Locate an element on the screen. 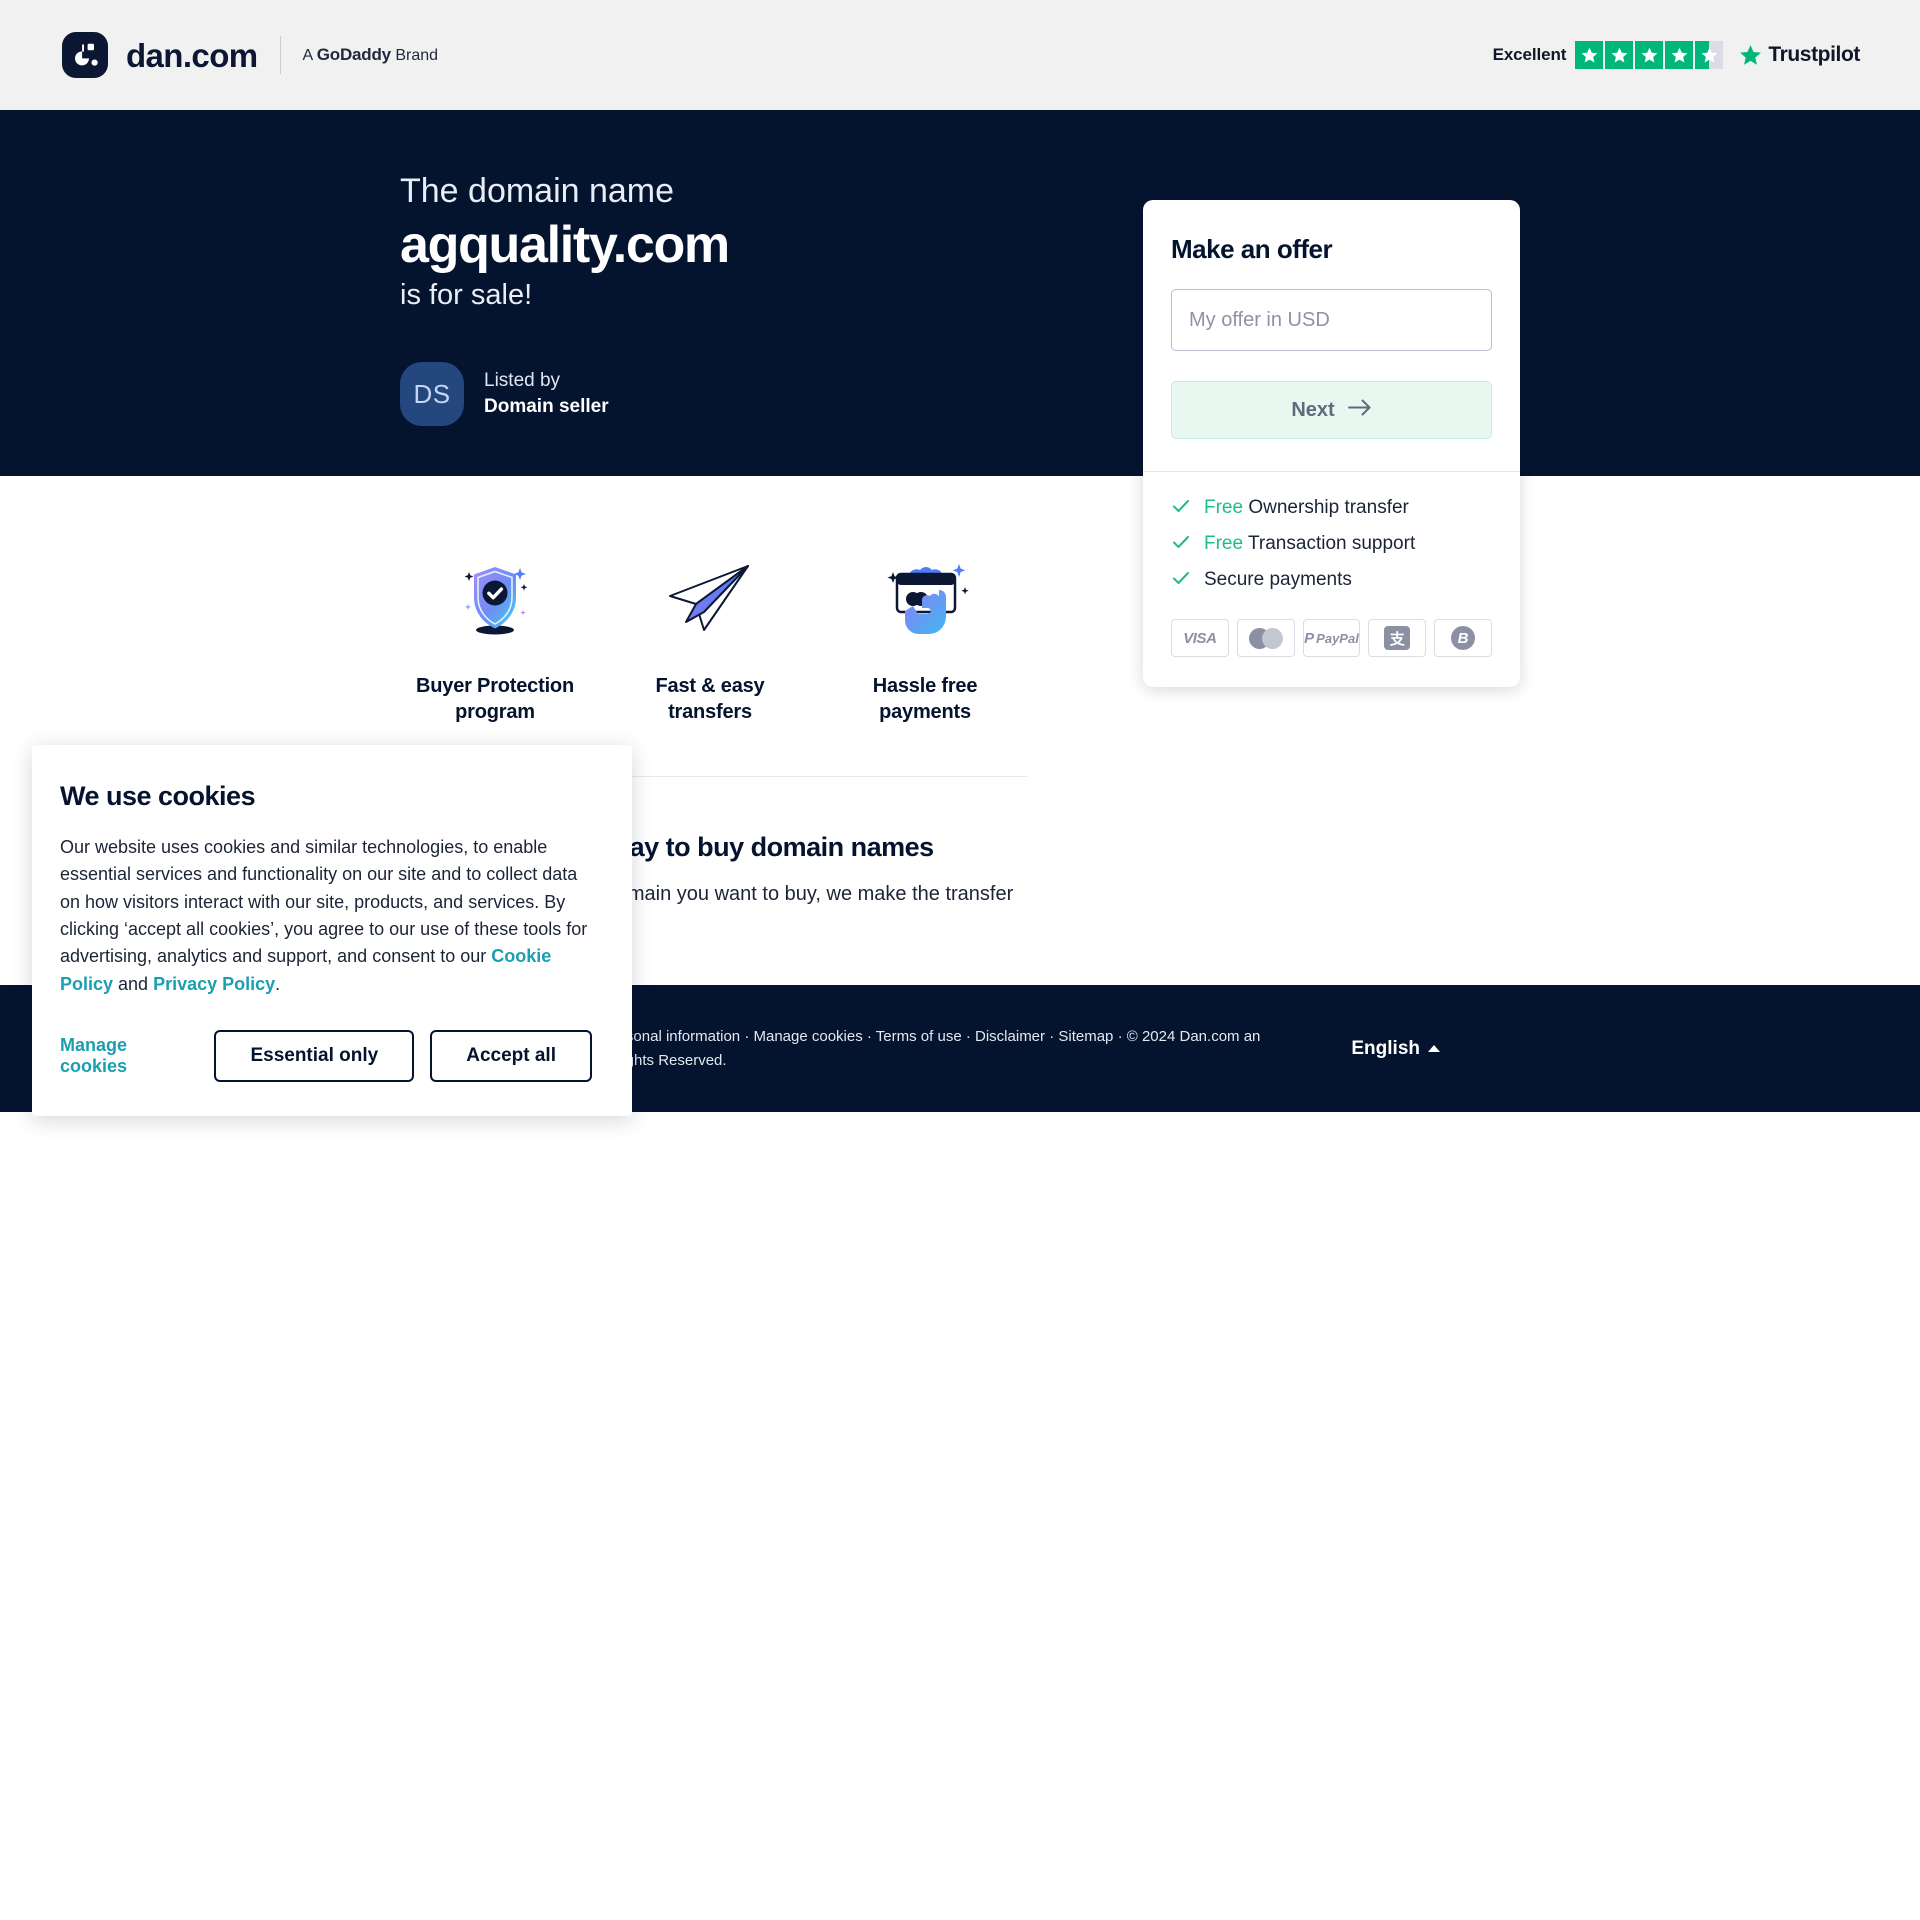 The width and height of the screenshot is (1920, 1920). domain-name: agquality.com is located at coordinates (565, 244).